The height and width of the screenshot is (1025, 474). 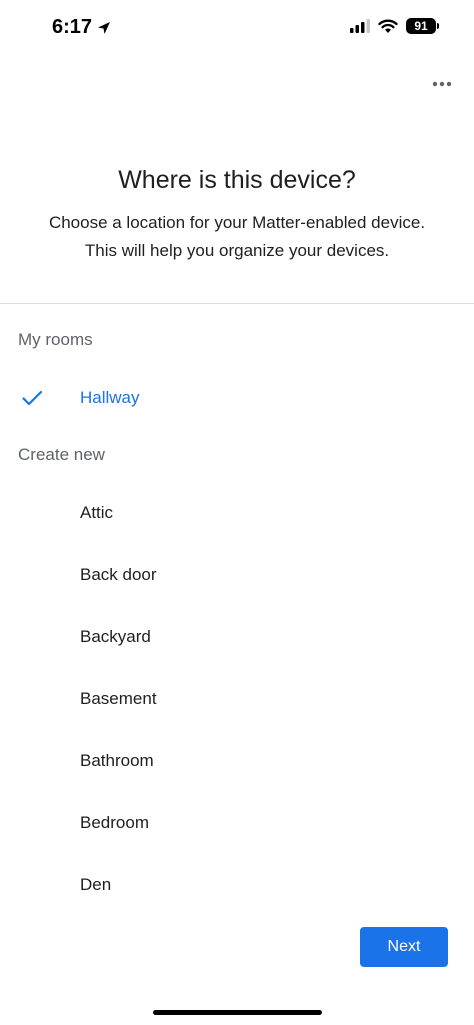 I want to click on check-icon, so click(x=32, y=398).